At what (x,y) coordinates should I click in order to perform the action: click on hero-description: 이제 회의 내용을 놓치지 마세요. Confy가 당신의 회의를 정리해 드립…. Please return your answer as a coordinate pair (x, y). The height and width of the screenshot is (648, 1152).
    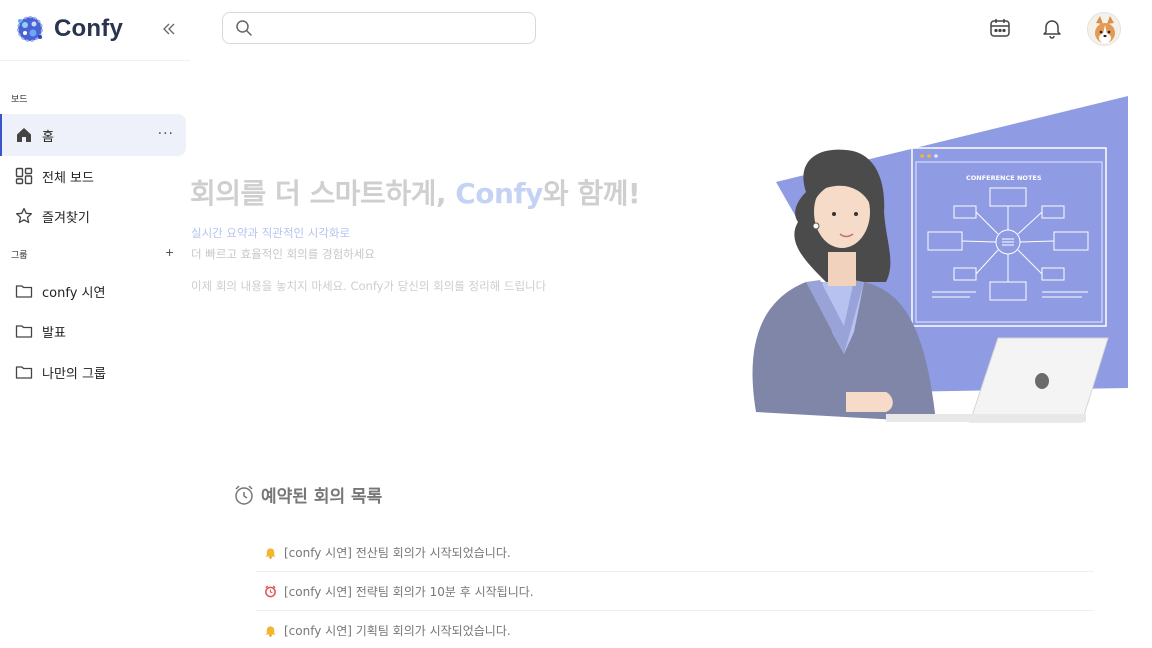
    Looking at the image, I should click on (369, 286).